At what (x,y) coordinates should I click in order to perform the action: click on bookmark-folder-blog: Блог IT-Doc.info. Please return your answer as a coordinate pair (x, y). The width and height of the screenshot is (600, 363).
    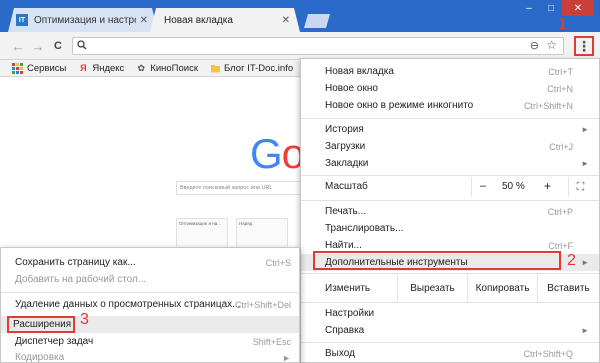
    Looking at the image, I should click on (251, 68).